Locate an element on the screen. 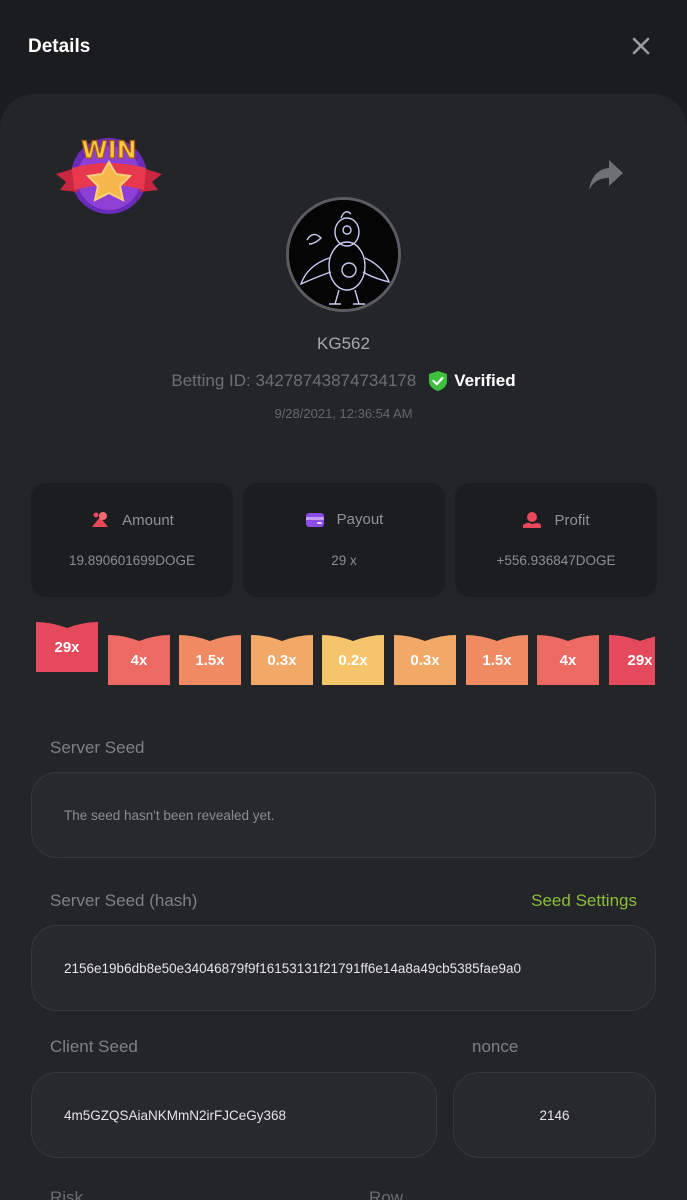 The width and height of the screenshot is (687, 1200). server-seed-hash-label: Server Seed (hash) is located at coordinates (124, 900).